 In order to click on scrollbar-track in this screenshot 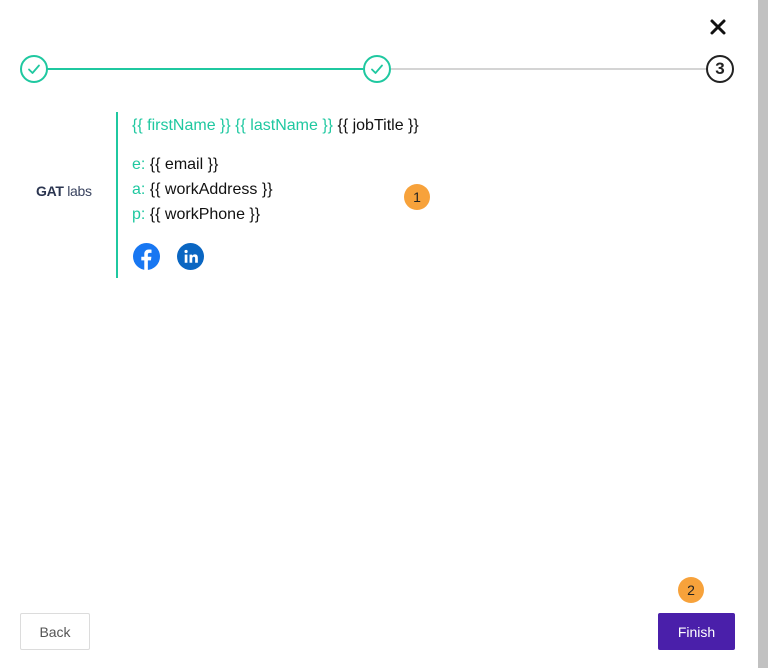, I will do `click(763, 334)`.